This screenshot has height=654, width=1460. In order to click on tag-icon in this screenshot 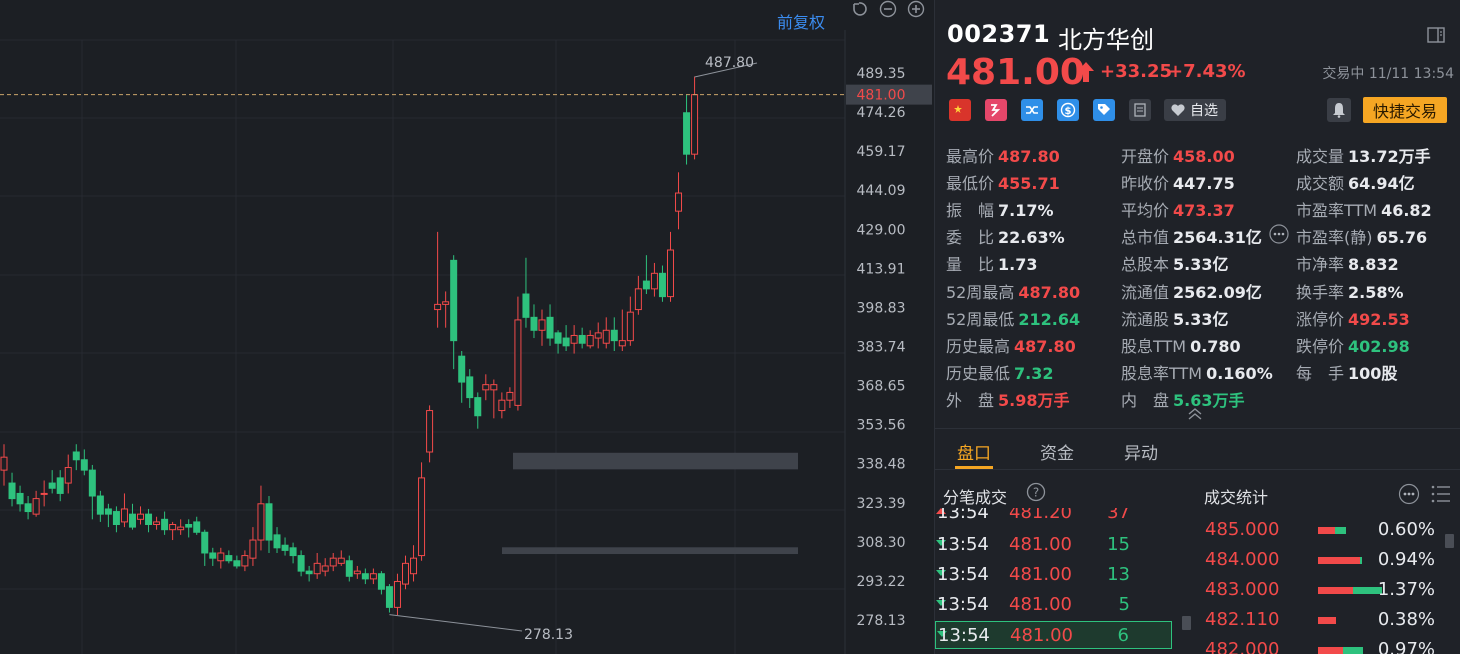, I will do `click(1104, 110)`.